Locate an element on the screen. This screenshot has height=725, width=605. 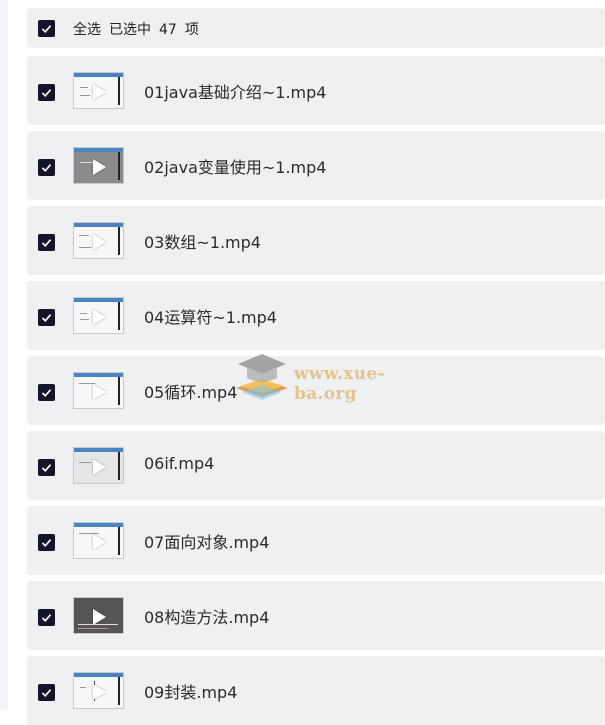
file-row: 09封装.mp4 is located at coordinates (316, 690).